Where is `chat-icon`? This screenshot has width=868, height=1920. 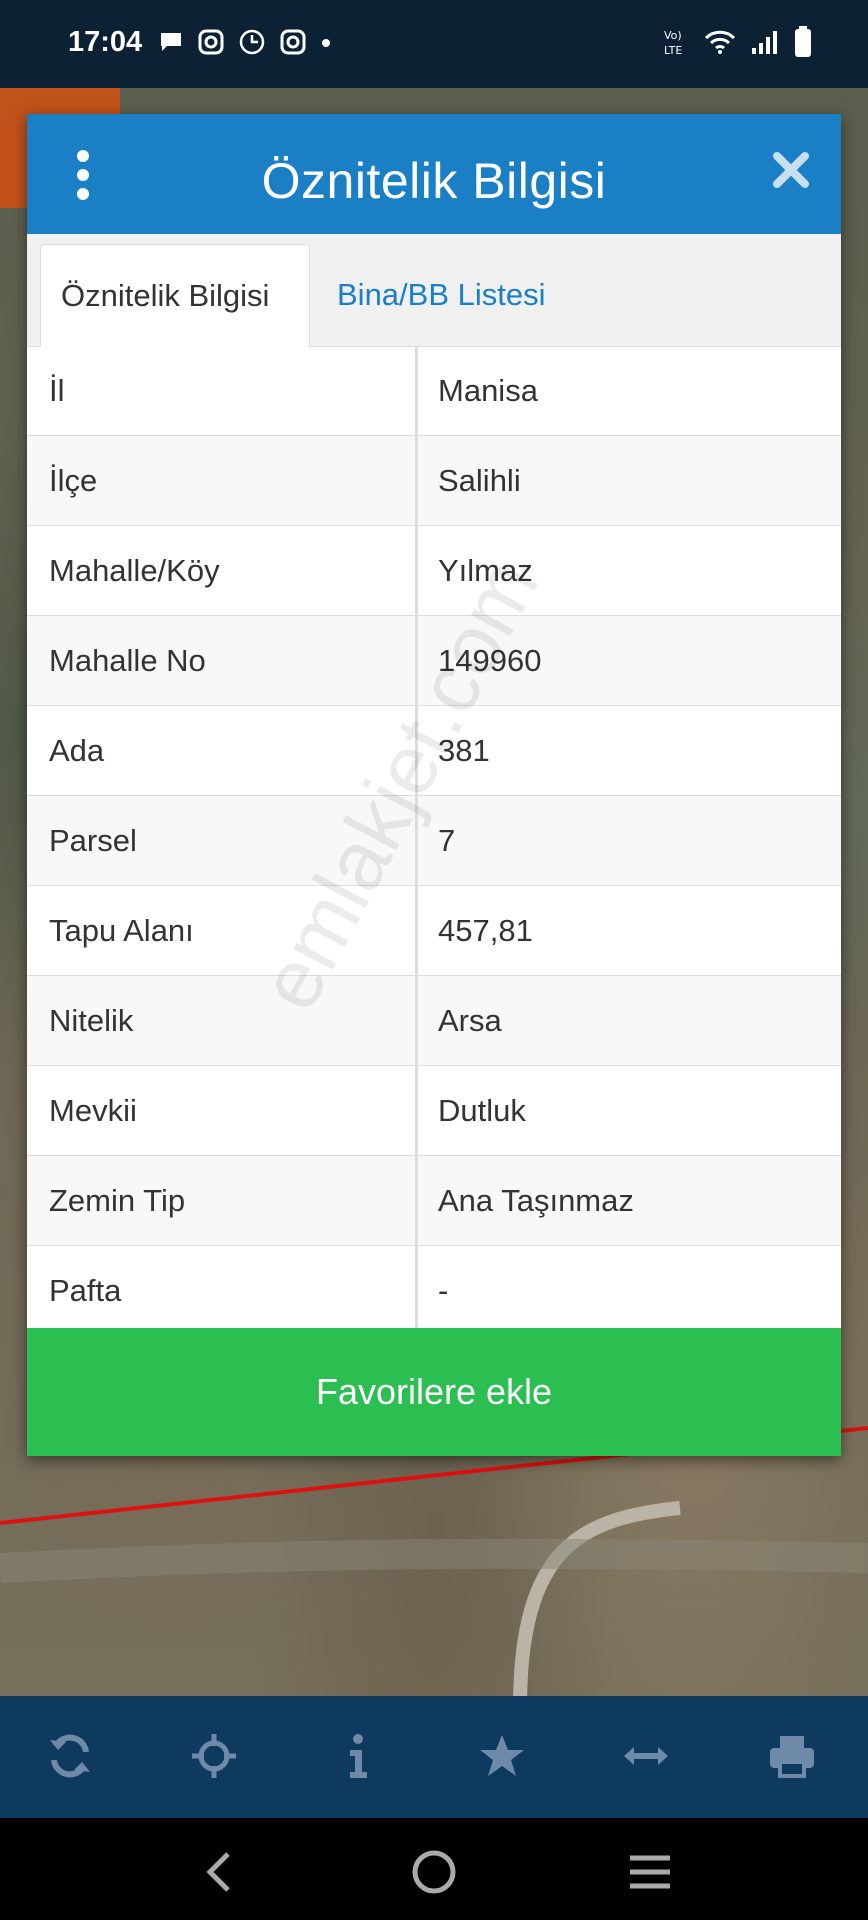 chat-icon is located at coordinates (171, 44).